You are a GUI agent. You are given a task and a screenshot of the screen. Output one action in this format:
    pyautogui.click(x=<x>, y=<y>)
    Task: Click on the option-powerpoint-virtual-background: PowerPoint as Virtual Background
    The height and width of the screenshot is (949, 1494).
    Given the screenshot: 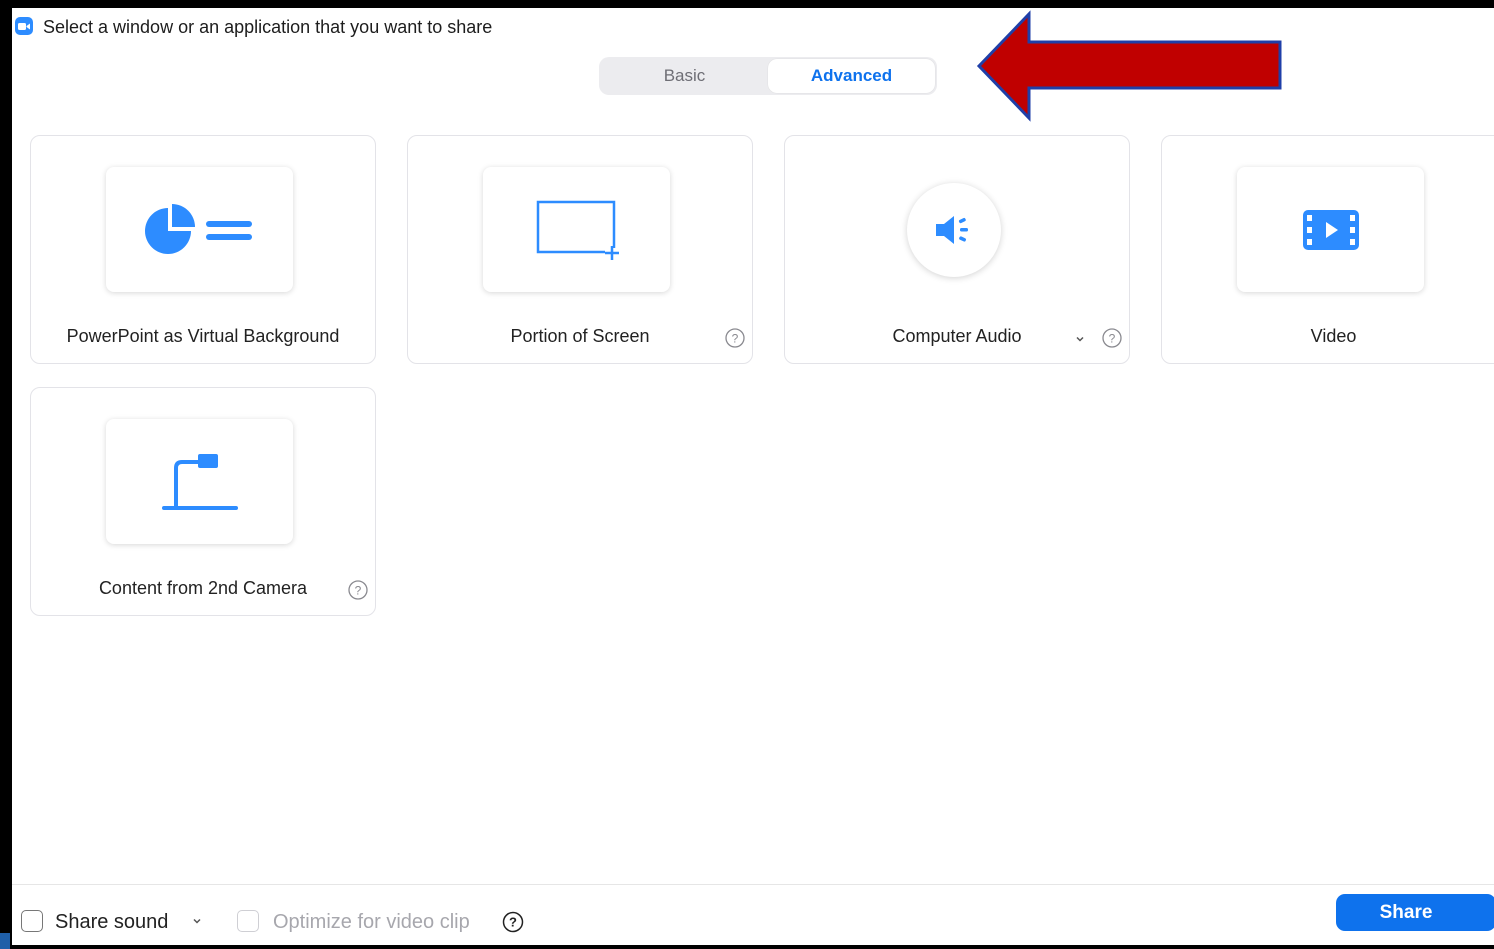 What is the action you would take?
    pyautogui.click(x=203, y=249)
    